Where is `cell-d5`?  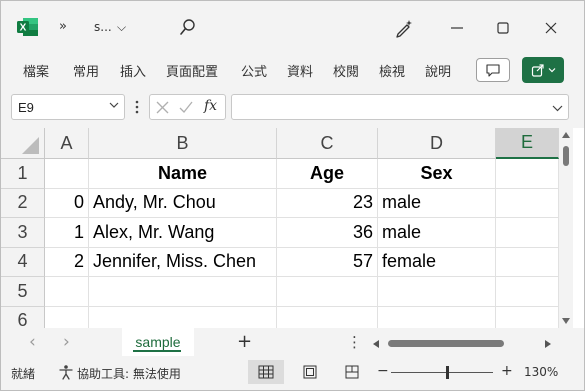 cell-d5 is located at coordinates (437, 292).